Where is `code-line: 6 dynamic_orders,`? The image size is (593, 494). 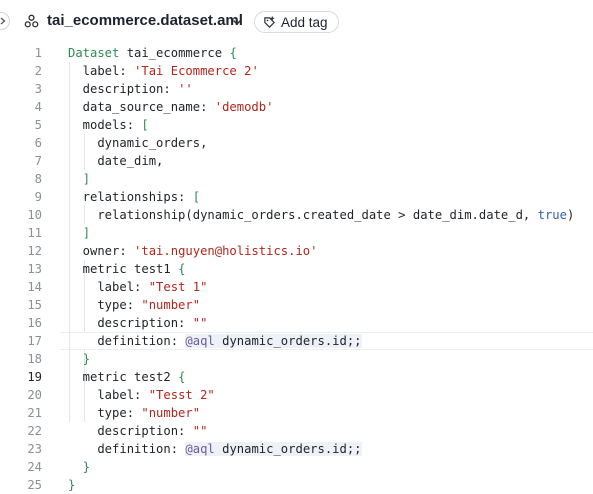 code-line: 6 dynamic_orders, is located at coordinates (296, 143).